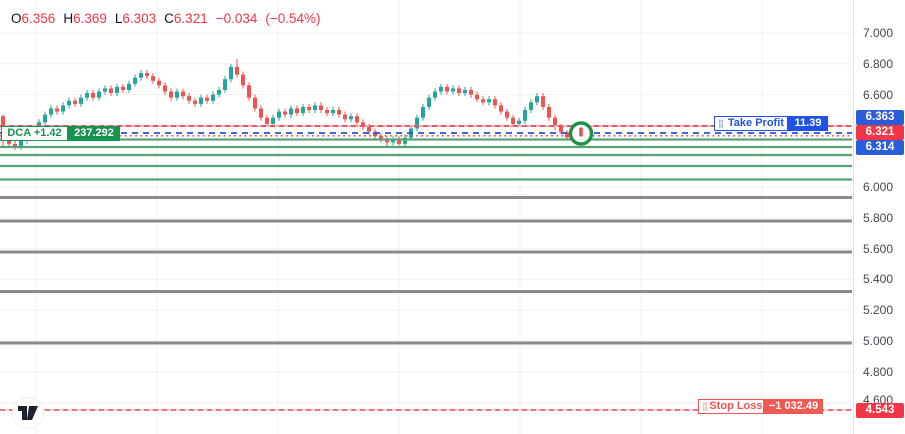 Image resolution: width=905 pixels, height=434 pixels. What do you see at coordinates (880, 410) in the screenshot?
I see `price-badge: 4.543` at bounding box center [880, 410].